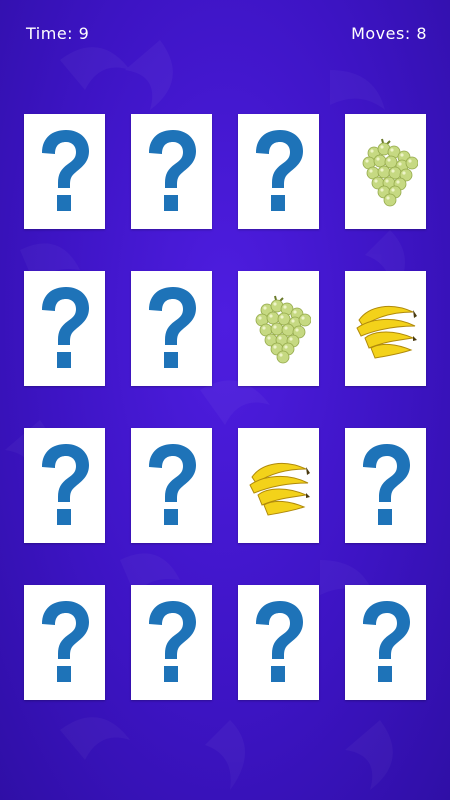 Image resolution: width=450 pixels, height=800 pixels. I want to click on card-r3-c4-face-down, so click(385, 485).